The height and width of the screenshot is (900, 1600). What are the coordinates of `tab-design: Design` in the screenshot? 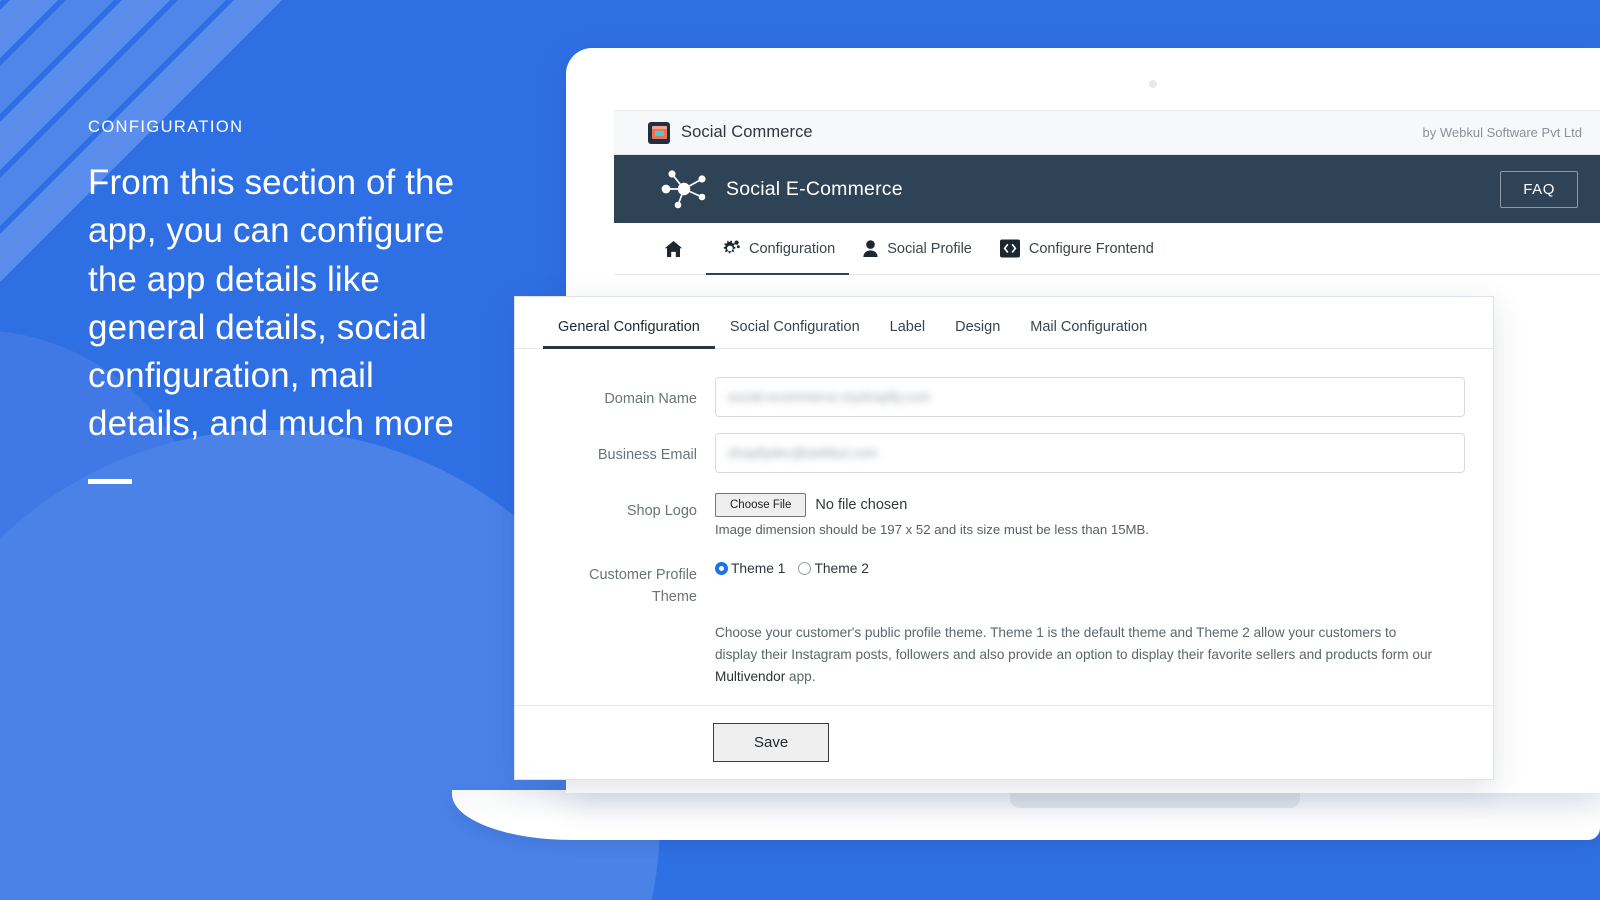 It's located at (977, 333).